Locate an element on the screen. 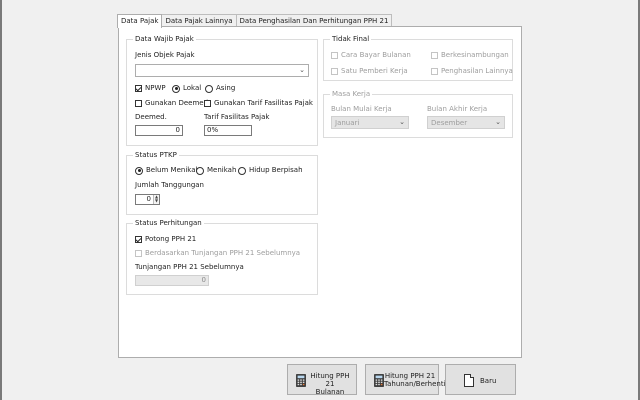  bulan-akhir-select: Desember ⌄ is located at coordinates (466, 122).